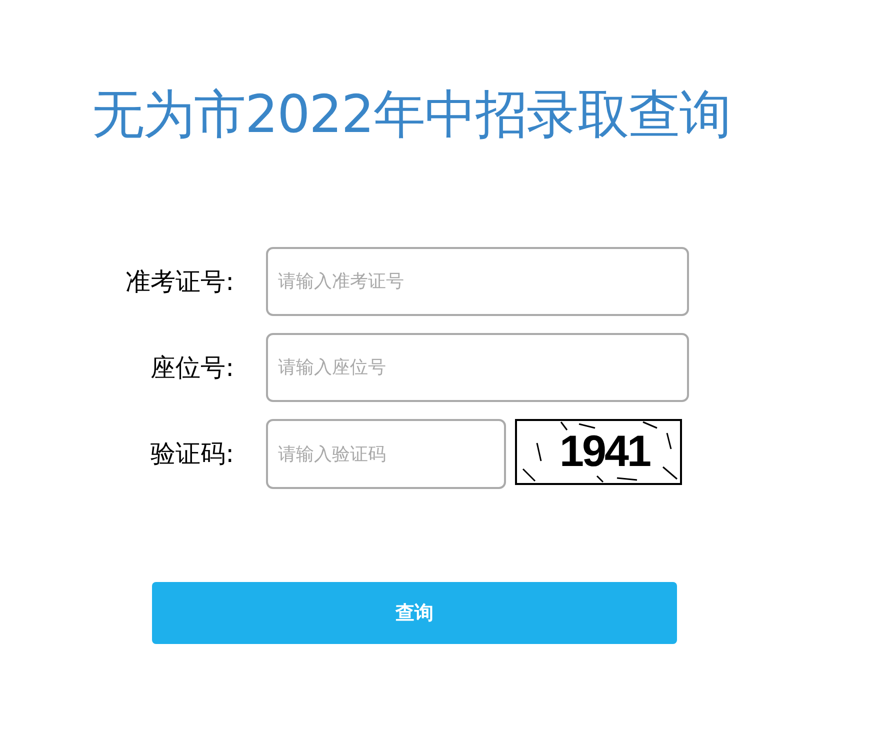 Image resolution: width=886 pixels, height=744 pixels. I want to click on field-label: 座位号:, so click(192, 368).